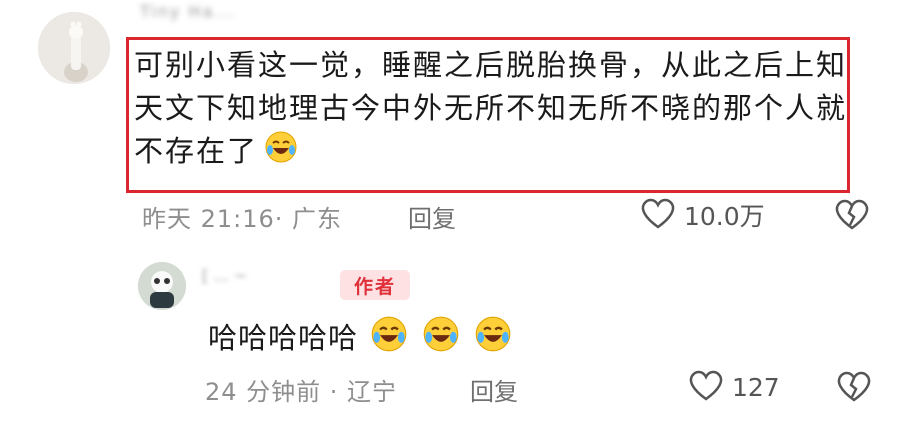 The image size is (912, 427). What do you see at coordinates (283, 338) in the screenshot?
I see `comment-text: 哈哈哈哈哈` at bounding box center [283, 338].